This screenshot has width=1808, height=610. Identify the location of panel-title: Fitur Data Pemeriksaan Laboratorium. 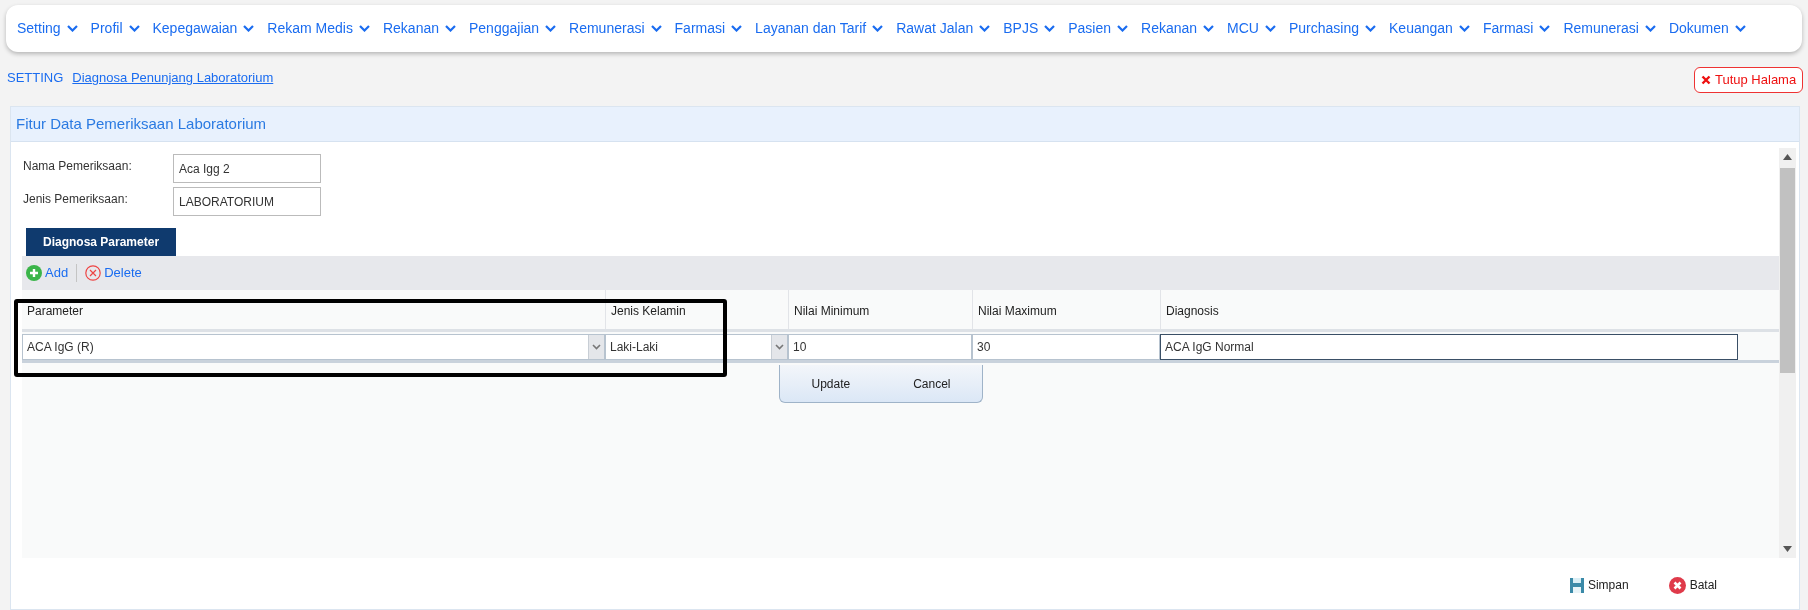
(141, 123).